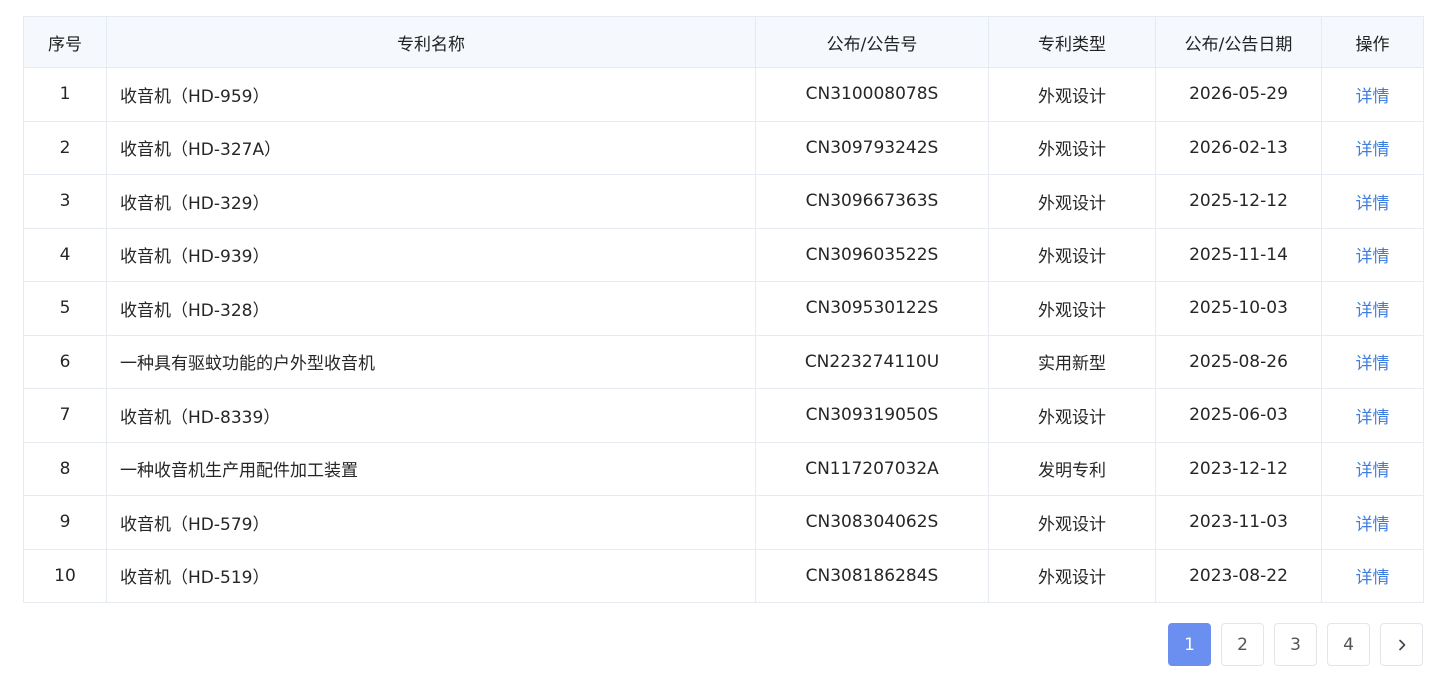 Image resolution: width=1444 pixels, height=680 pixels. Describe the element at coordinates (431, 94) in the screenshot. I see `cell-patent-name: 收音机（HD-959）` at that location.